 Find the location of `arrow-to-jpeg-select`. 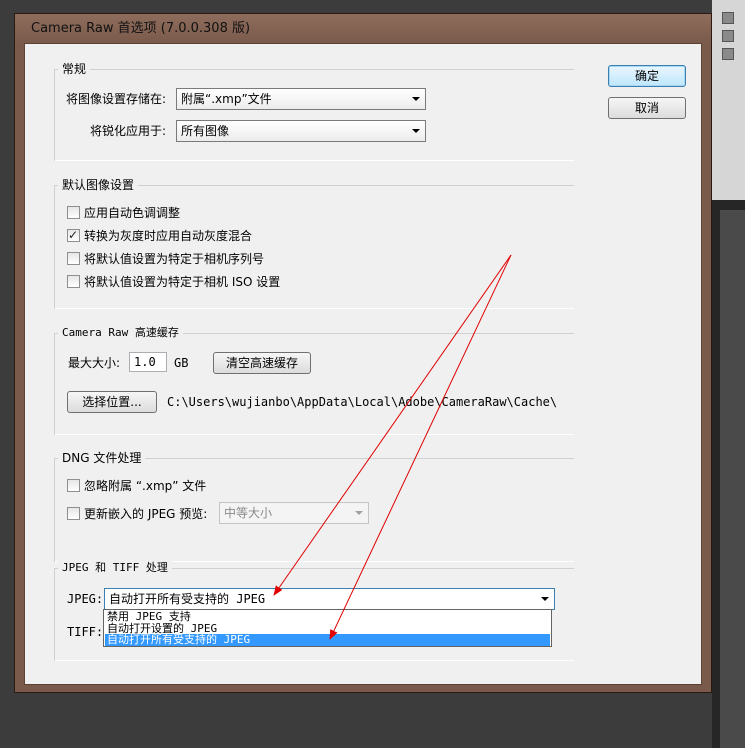

arrow-to-jpeg-select is located at coordinates (392, 425).